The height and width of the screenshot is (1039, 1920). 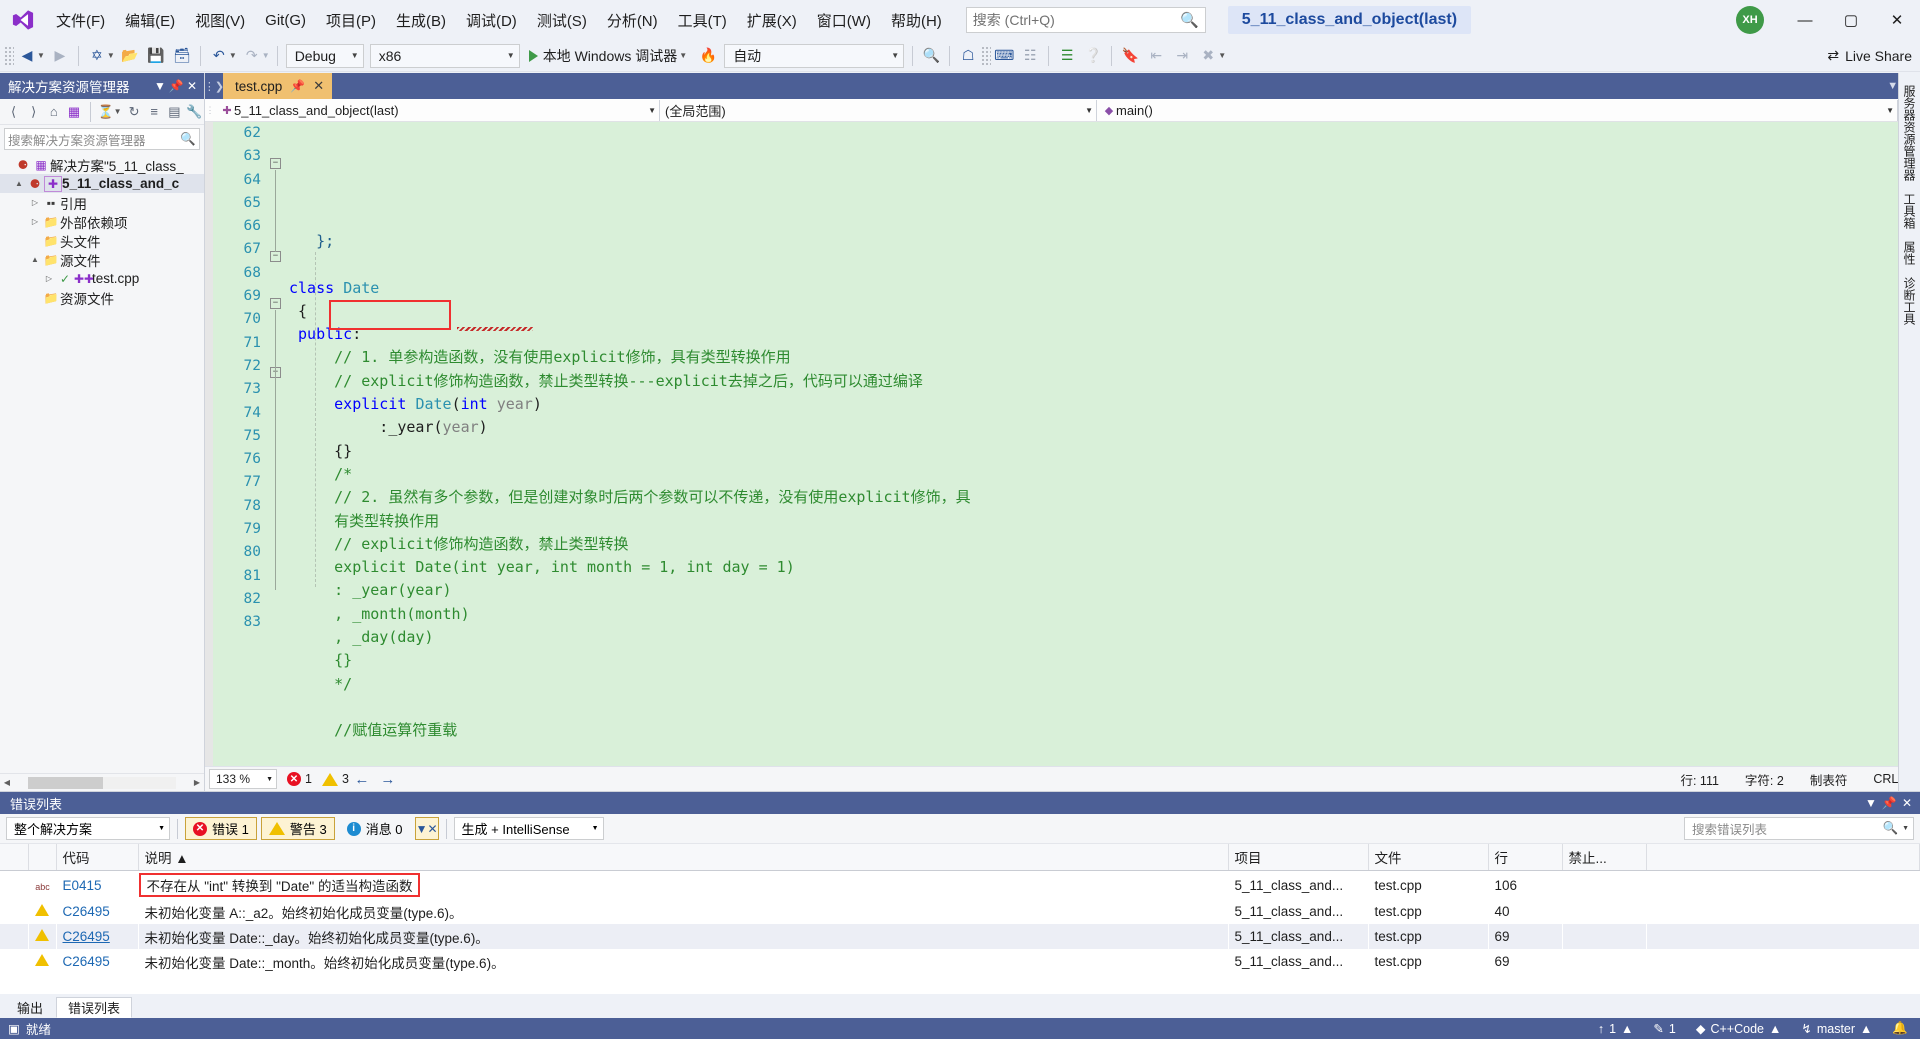 I want to click on maximize-button: ▢, so click(x=1851, y=20).